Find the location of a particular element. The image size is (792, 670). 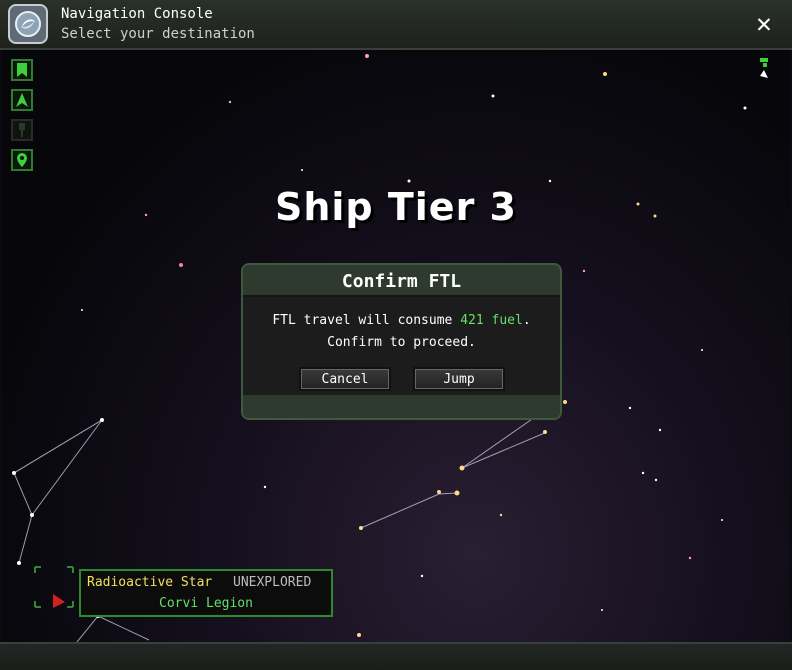

star-faction: Corvi Legion is located at coordinates (206, 603).